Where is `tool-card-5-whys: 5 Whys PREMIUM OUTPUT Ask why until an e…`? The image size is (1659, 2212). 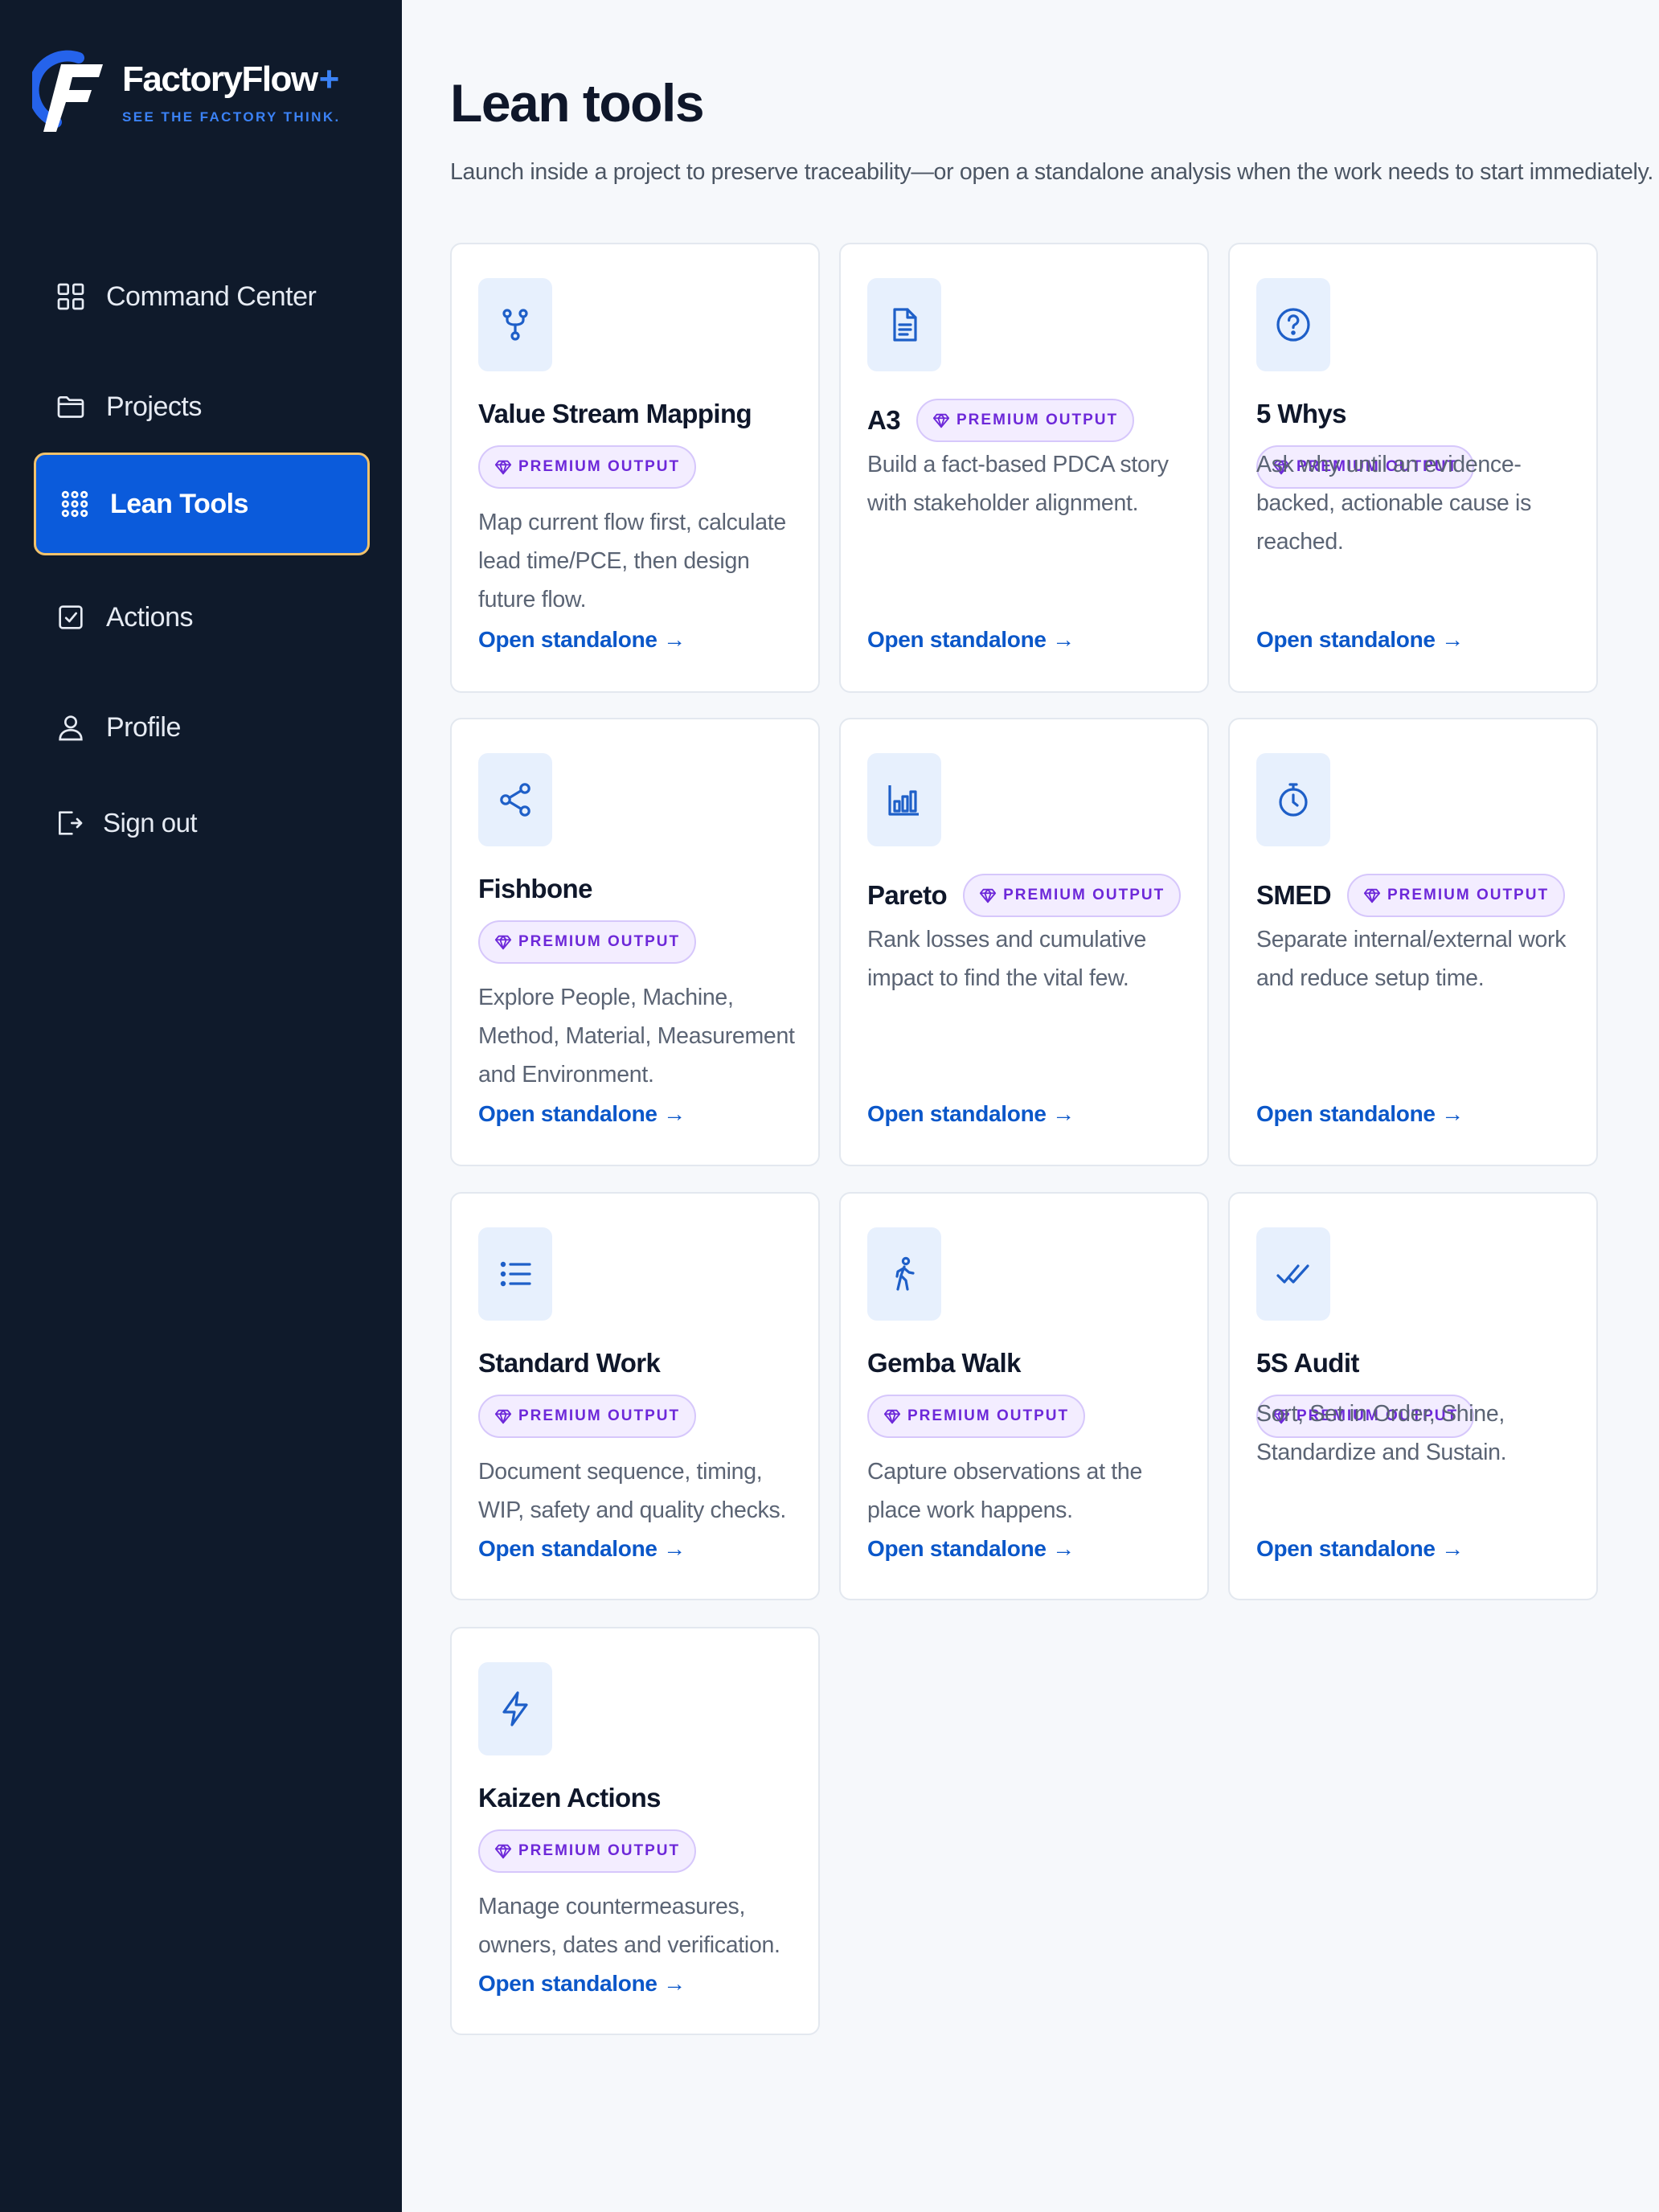 tool-card-5-whys: 5 Whys PREMIUM OUTPUT Ask why until an e… is located at coordinates (1413, 468).